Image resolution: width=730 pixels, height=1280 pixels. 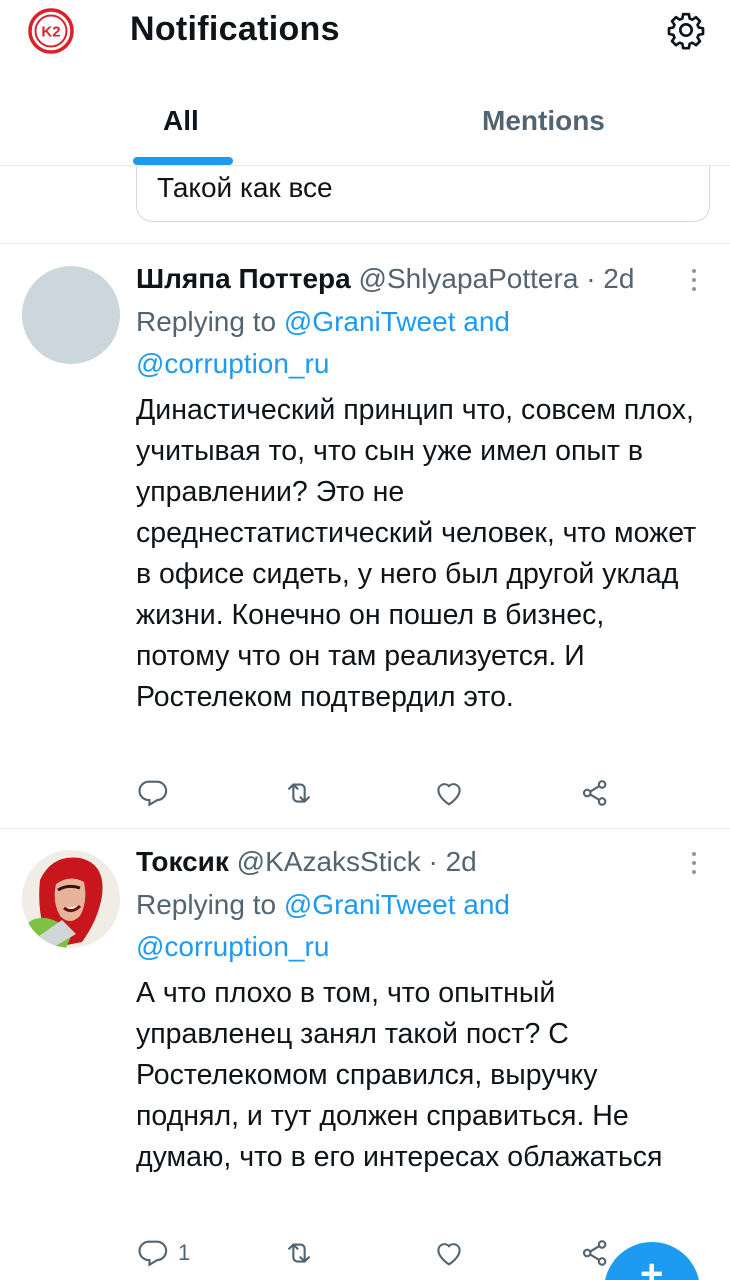 What do you see at coordinates (245, 187) in the screenshot?
I see `quoted-tweet-text: Такой как все` at bounding box center [245, 187].